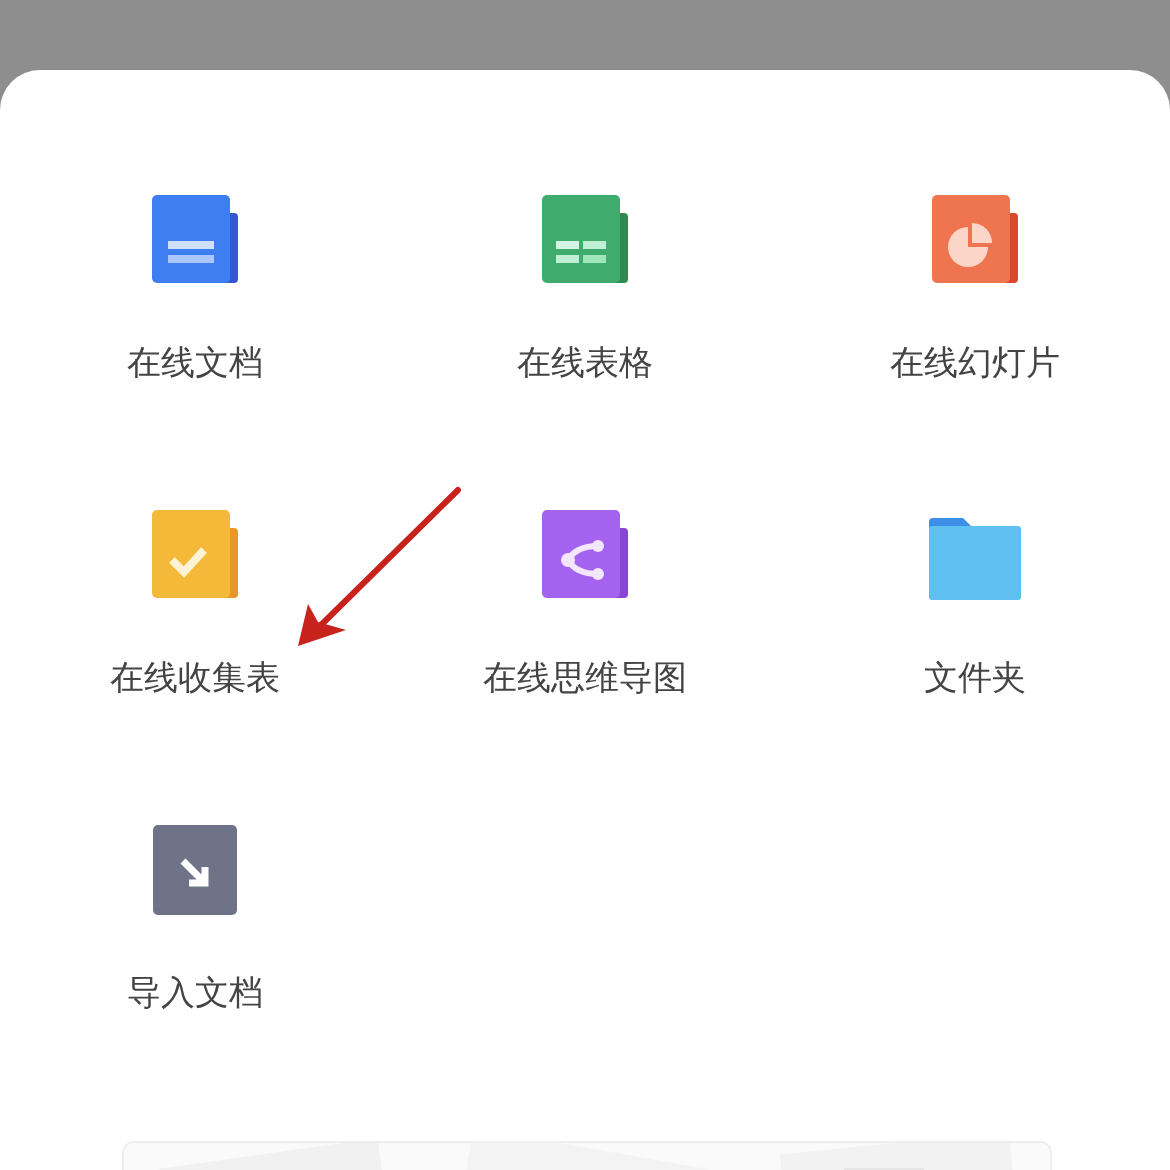 This screenshot has height=1170, width=1170. Describe the element at coordinates (975, 677) in the screenshot. I see `item-label: 文件夹` at that location.